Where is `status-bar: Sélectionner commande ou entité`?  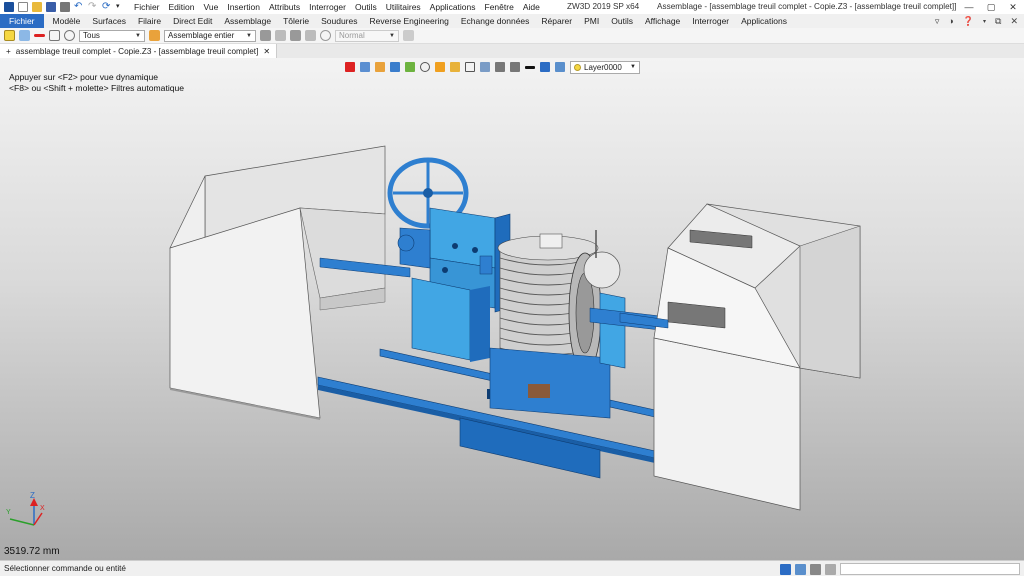 status-bar: Sélectionner commande ou entité is located at coordinates (512, 568).